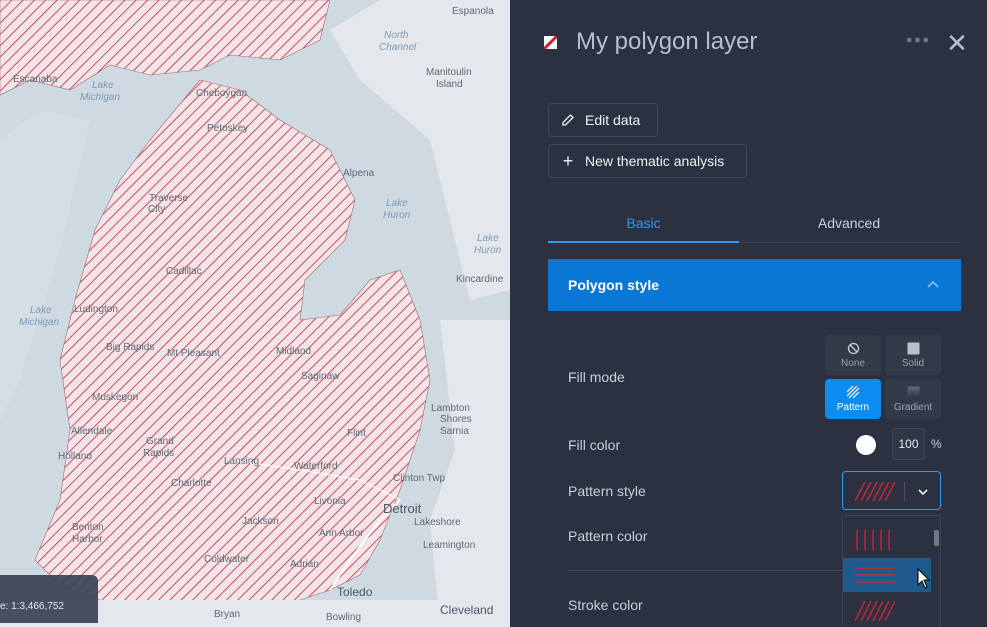 This screenshot has width=987, height=627. What do you see at coordinates (875, 611) in the screenshot?
I see `diagonal-lines-pattern-icon` at bounding box center [875, 611].